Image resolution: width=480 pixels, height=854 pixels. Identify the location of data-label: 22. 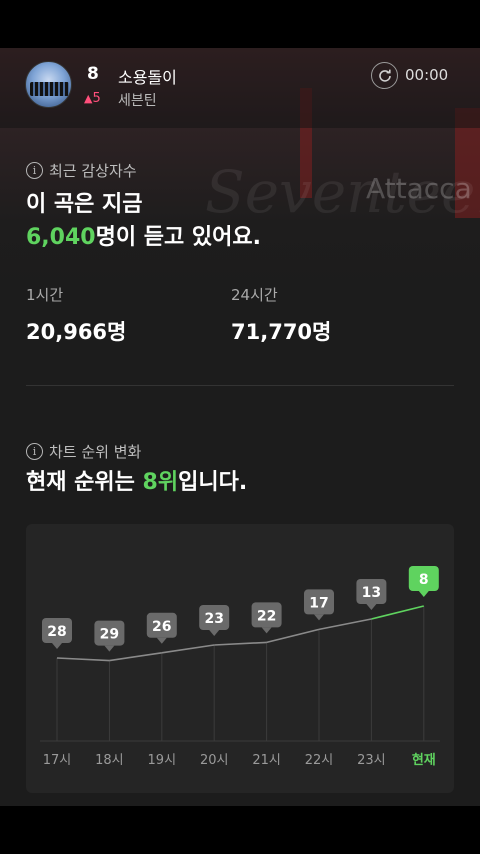
(266, 618).